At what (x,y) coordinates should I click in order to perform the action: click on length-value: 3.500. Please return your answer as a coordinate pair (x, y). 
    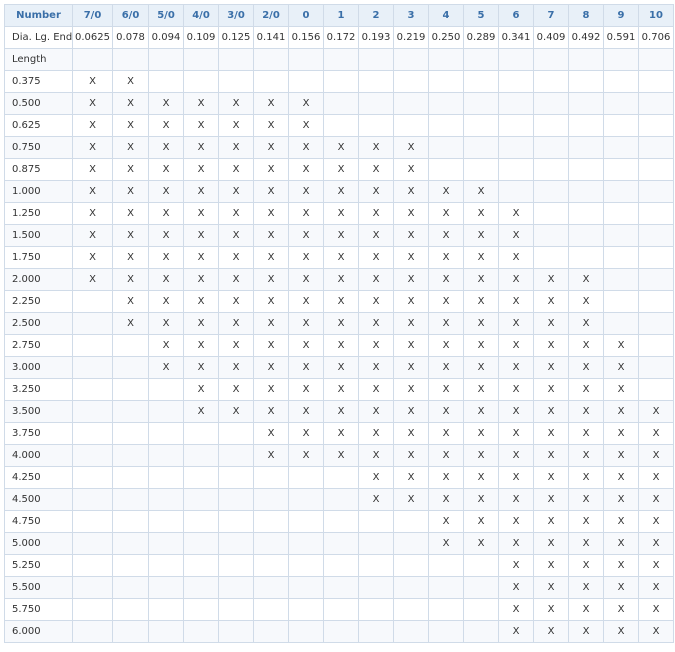
    Looking at the image, I should click on (38, 411).